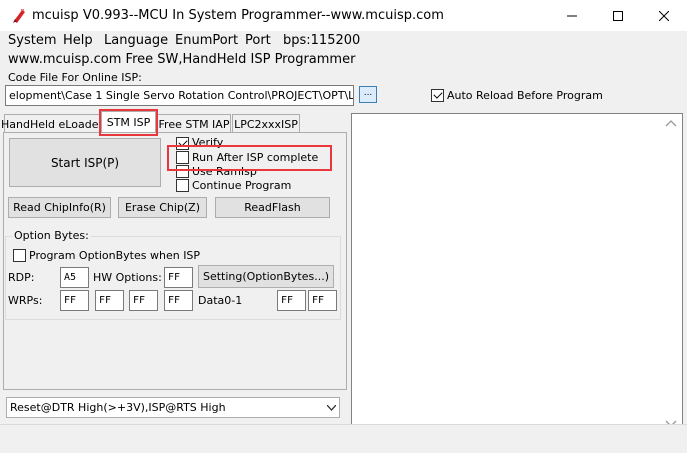  I want to click on continue-program-label: Continue Program, so click(242, 185).